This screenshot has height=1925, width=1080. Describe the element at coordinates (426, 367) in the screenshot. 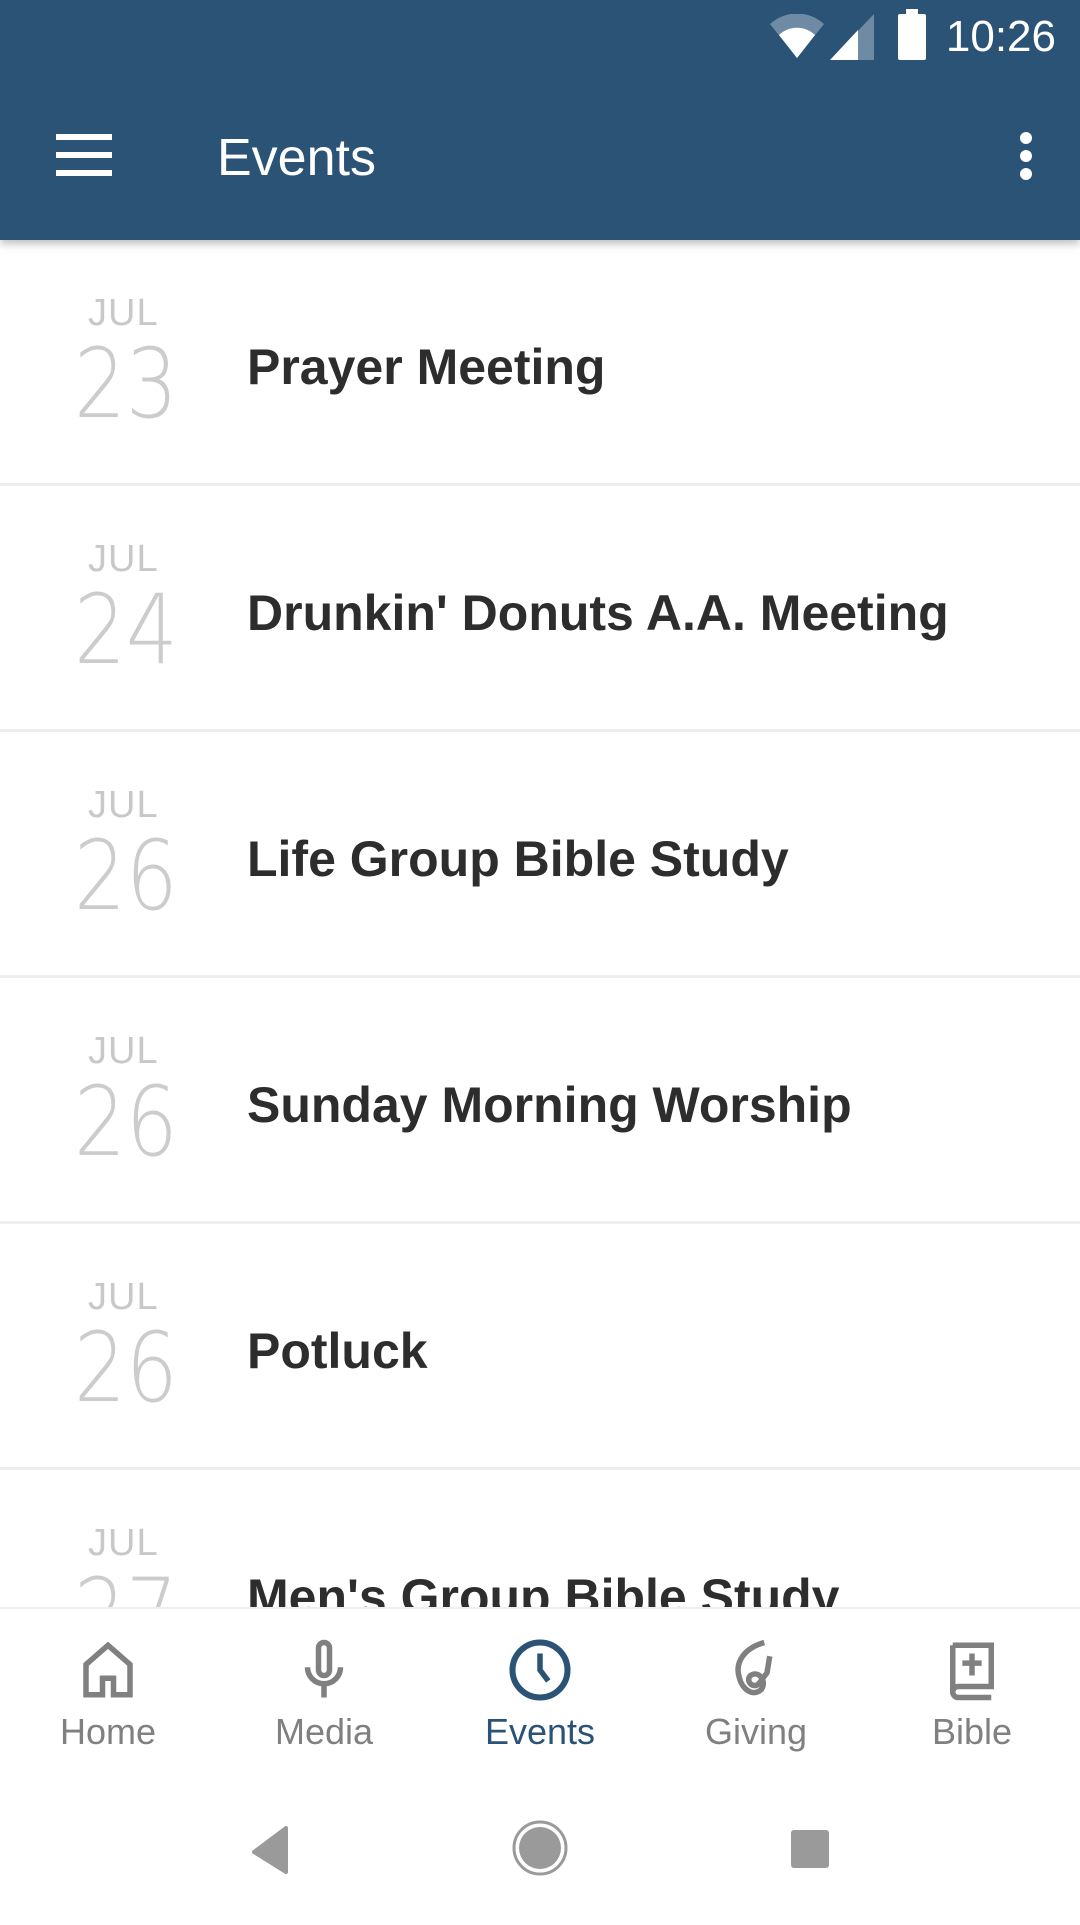

I see `event-title: Prayer Meeting` at that location.